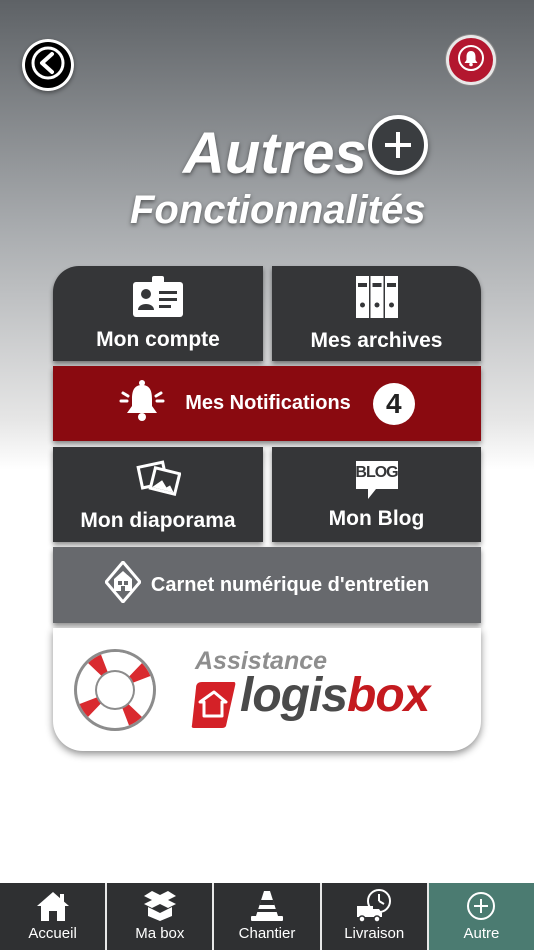 The height and width of the screenshot is (950, 534). I want to click on logisbox-logo-icon, so click(214, 707).